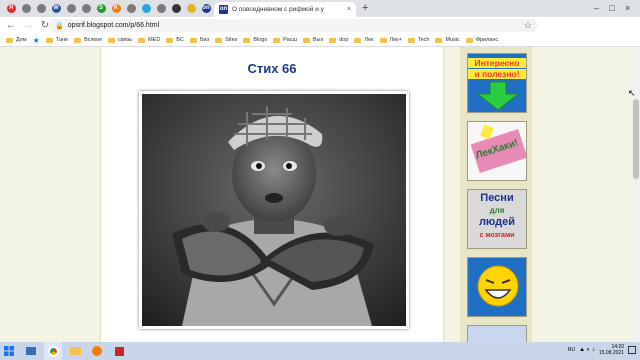 Image resolution: width=640 pixels, height=360 pixels. I want to click on browser-tab: Я, so click(11, 8).